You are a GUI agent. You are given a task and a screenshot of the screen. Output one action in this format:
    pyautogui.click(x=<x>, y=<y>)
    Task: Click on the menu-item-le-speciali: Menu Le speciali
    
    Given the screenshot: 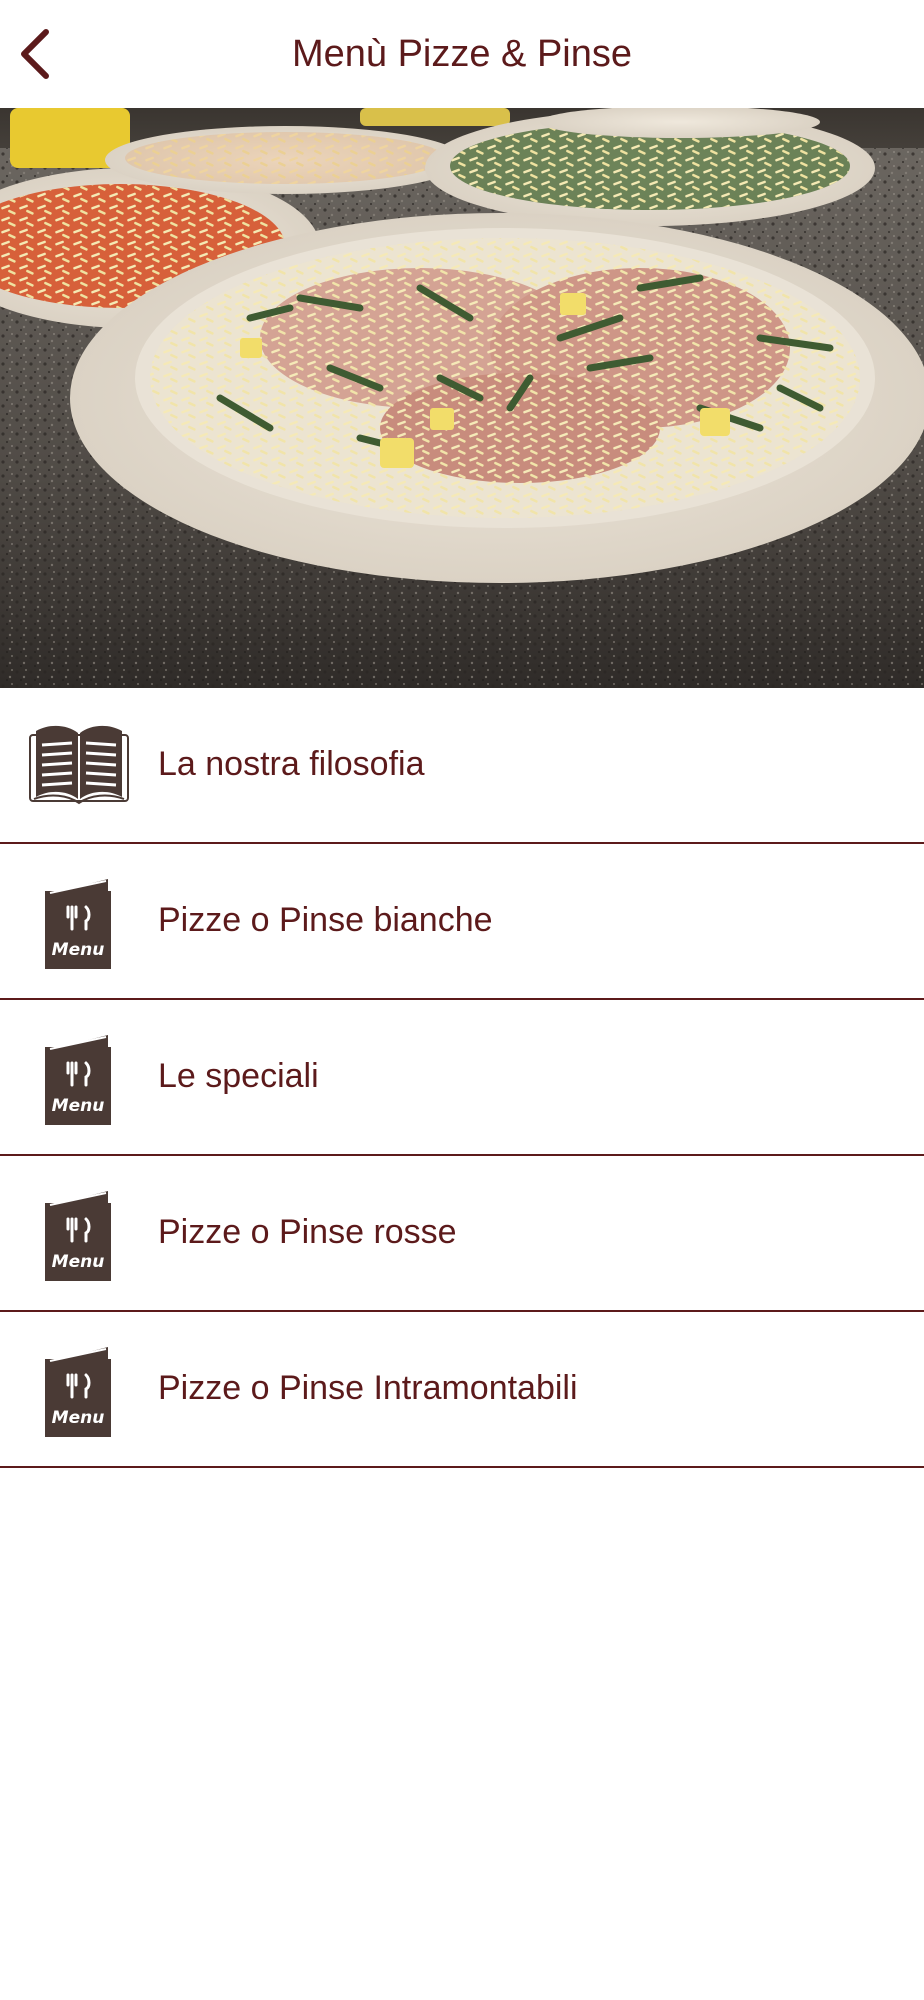 What is the action you would take?
    pyautogui.click(x=462, y=1078)
    